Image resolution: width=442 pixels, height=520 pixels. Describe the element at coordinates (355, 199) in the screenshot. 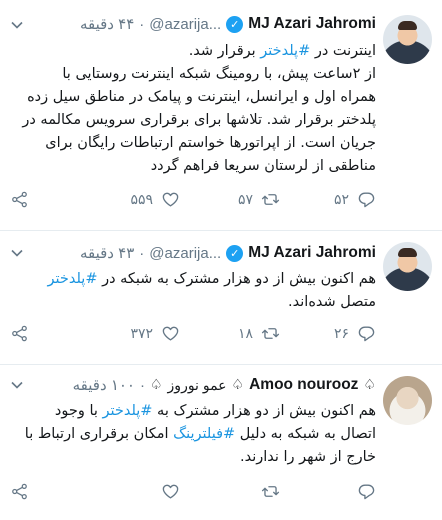

I see `reply-button: ۵۲` at that location.